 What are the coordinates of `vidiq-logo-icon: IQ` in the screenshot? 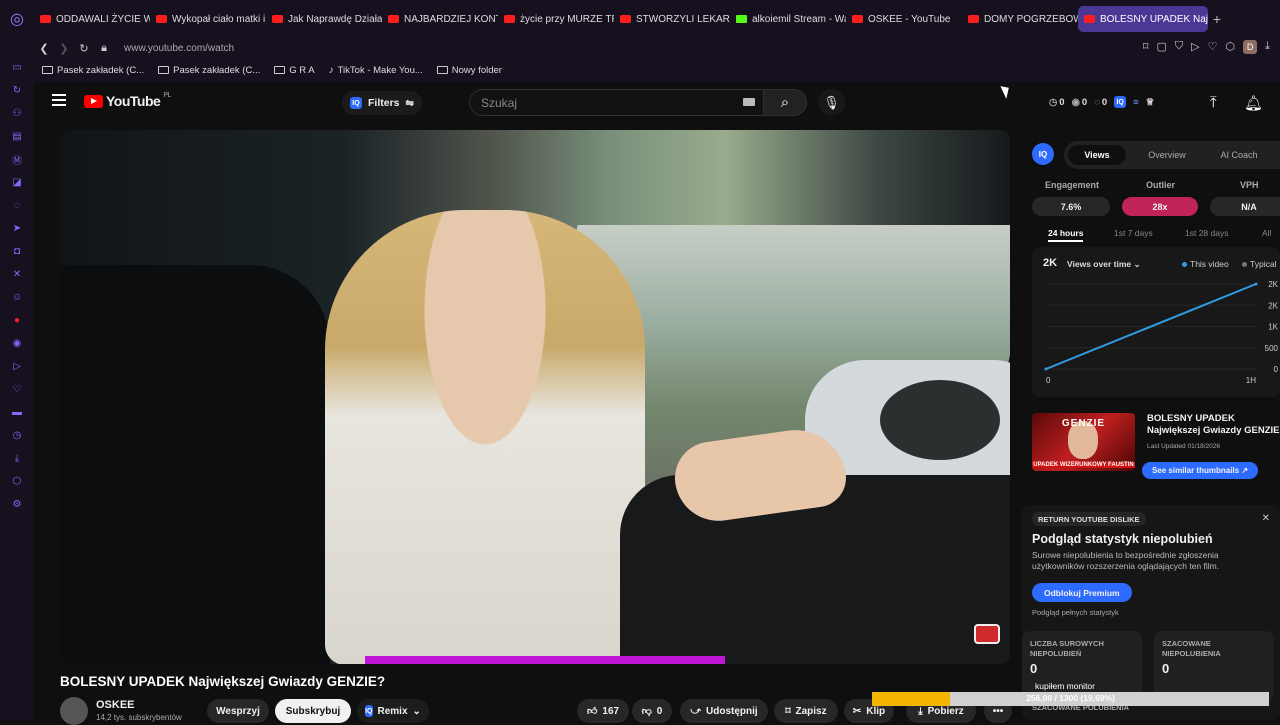 It's located at (1043, 154).